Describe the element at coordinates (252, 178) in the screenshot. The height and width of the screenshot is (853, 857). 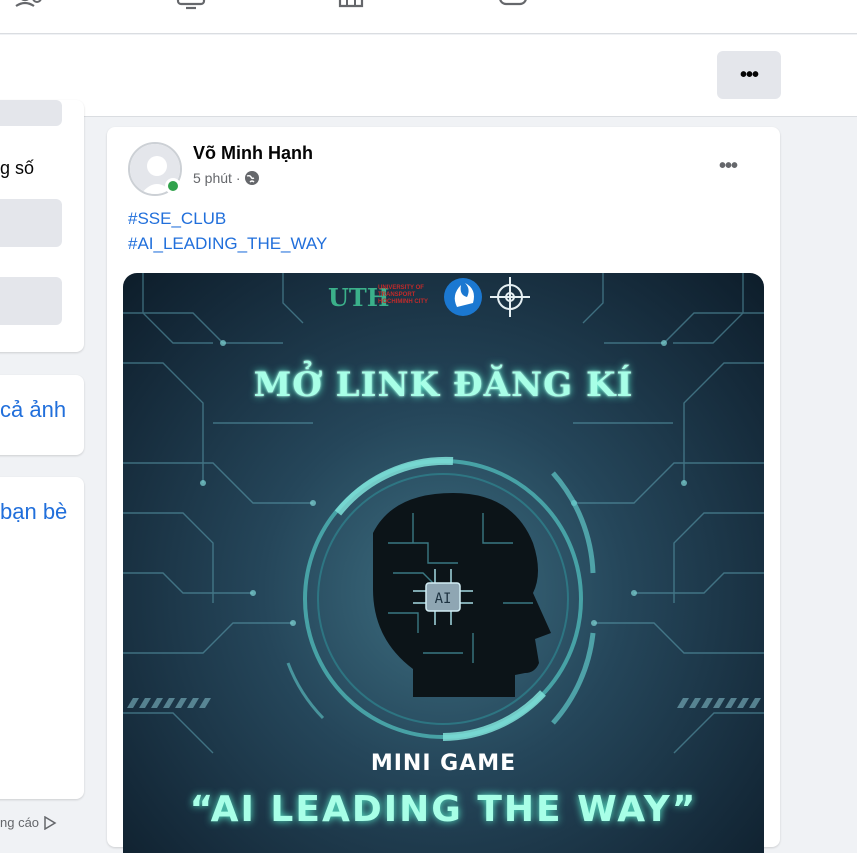
I see `globe-icon` at that location.